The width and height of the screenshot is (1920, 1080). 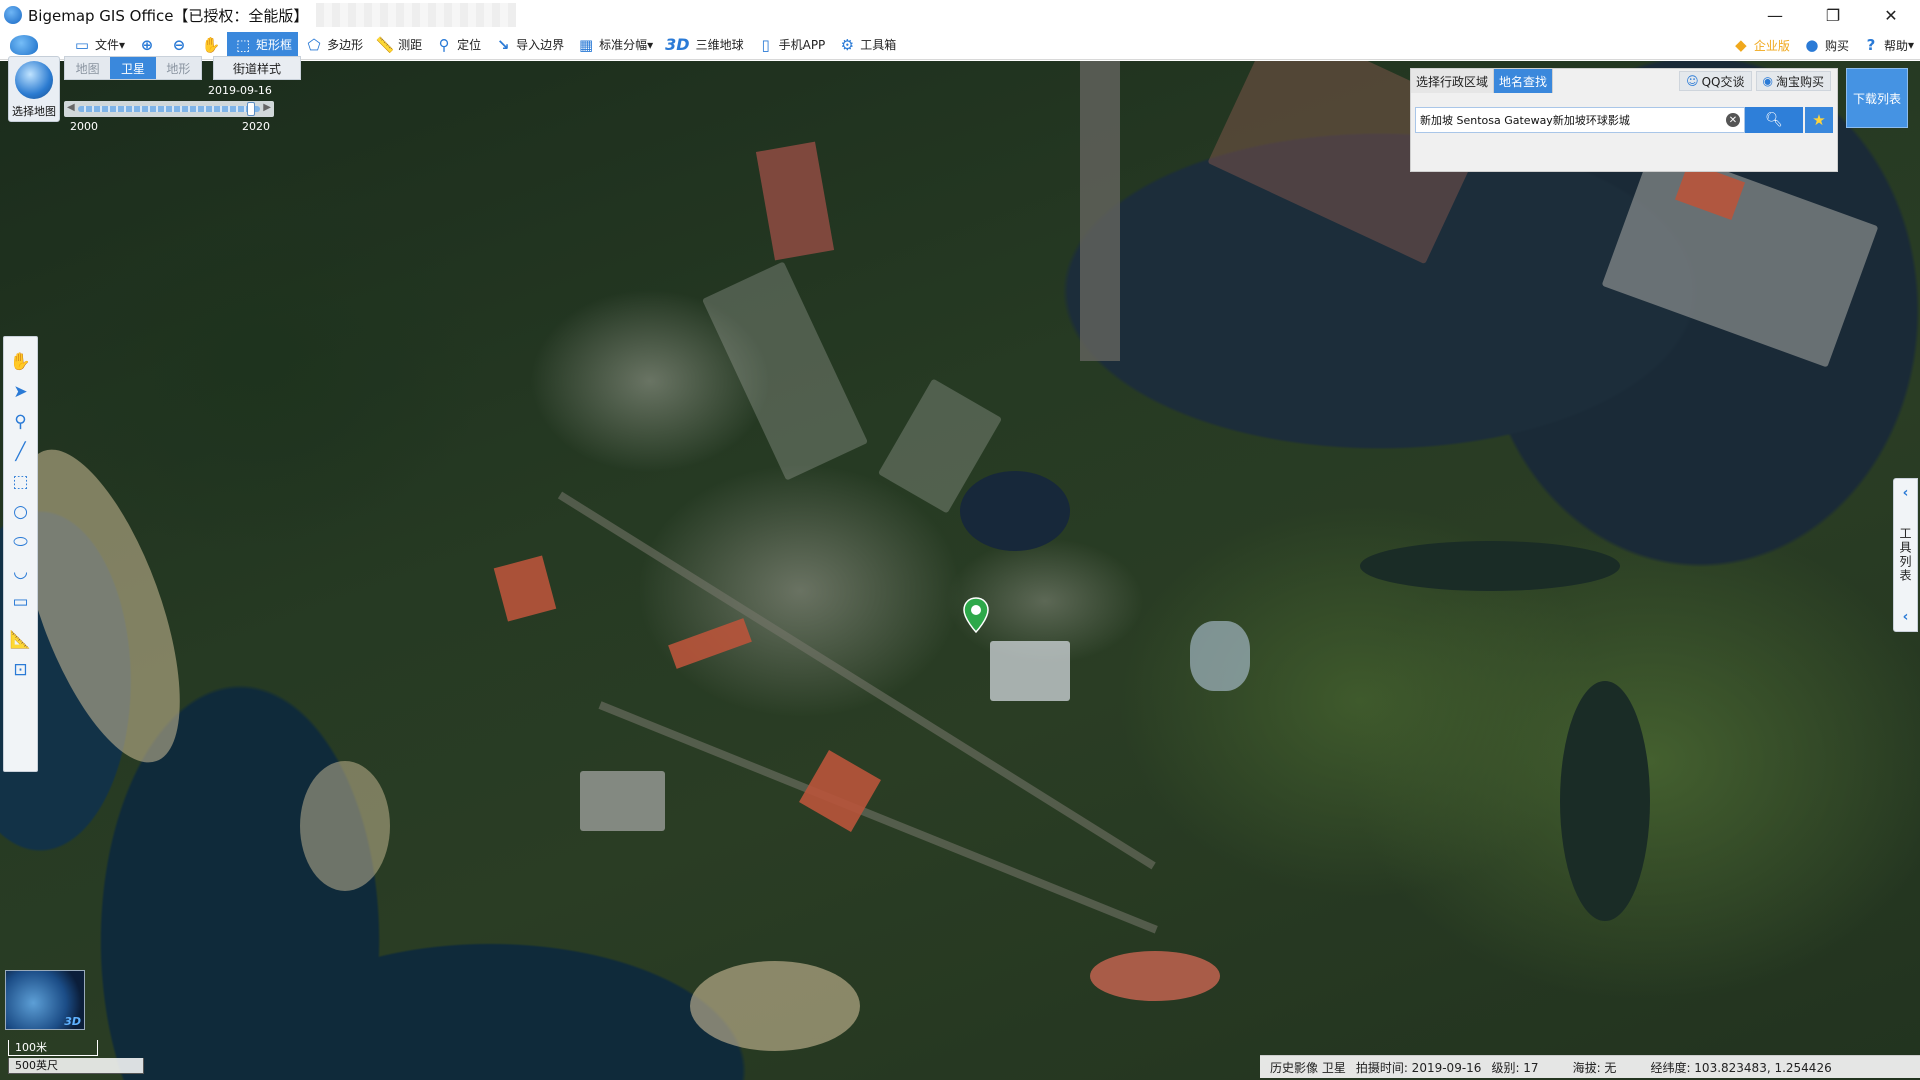 I want to click on gear-icon: ⚙, so click(x=847, y=44).